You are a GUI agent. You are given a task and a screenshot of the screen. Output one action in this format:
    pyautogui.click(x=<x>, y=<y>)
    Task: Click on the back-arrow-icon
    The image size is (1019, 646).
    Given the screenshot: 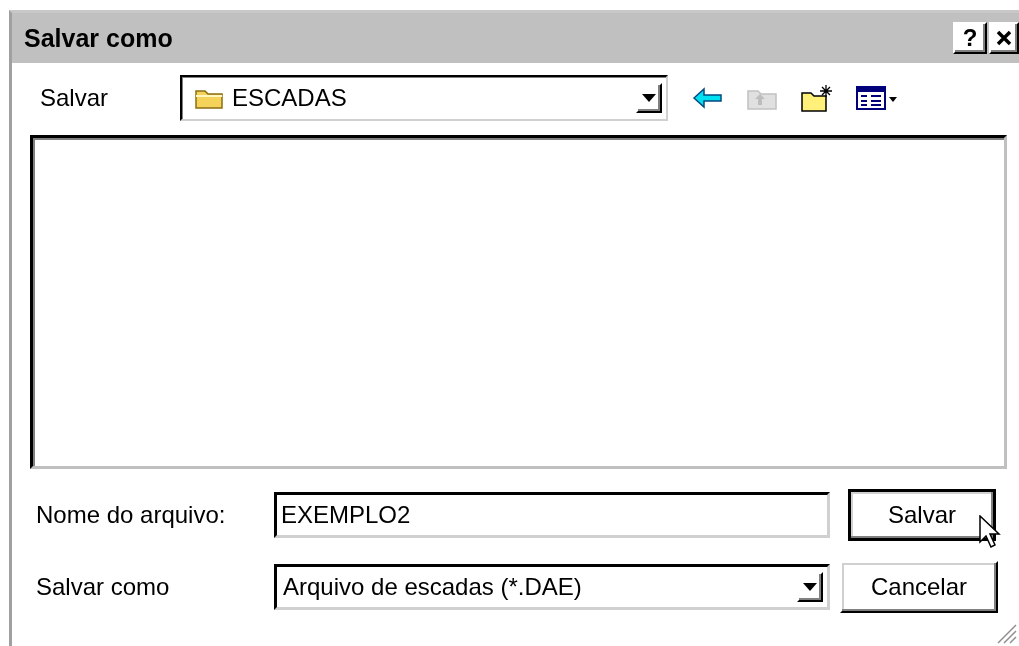 What is the action you would take?
    pyautogui.click(x=708, y=98)
    